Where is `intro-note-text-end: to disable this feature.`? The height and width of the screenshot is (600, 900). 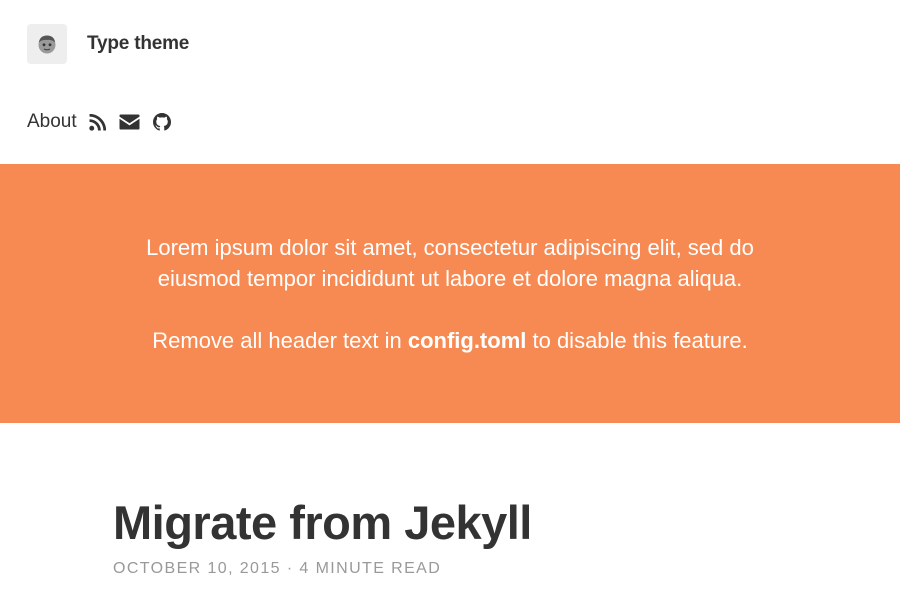 intro-note-text-end: to disable this feature. is located at coordinates (637, 340).